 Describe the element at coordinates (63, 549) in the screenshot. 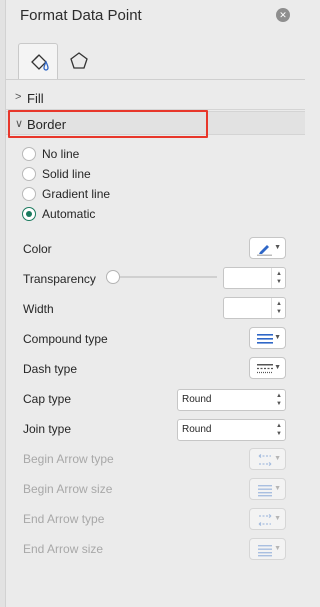

I see `end-arrow-size-label: End Arrow size` at that location.